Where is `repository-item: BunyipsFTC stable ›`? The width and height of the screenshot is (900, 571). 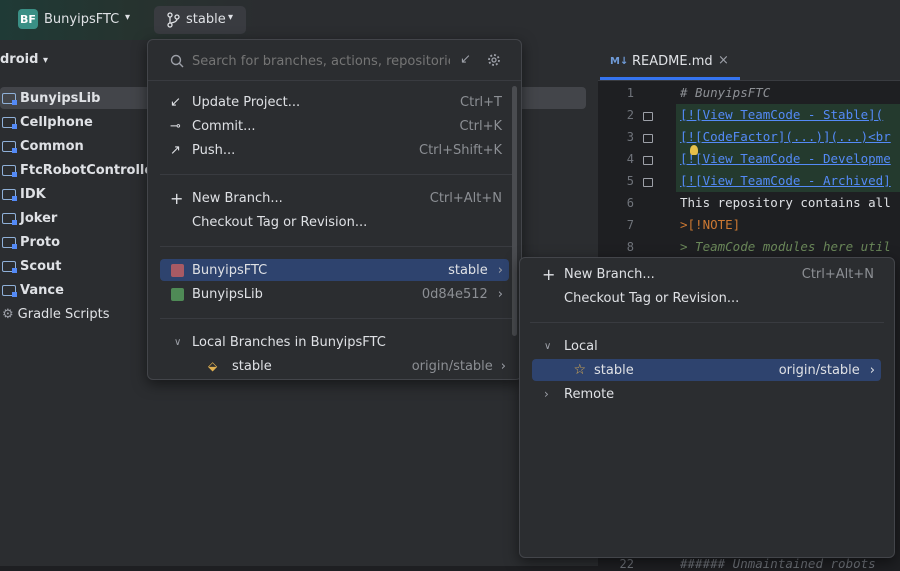
repository-item: BunyipsFTC stable › is located at coordinates (334, 270).